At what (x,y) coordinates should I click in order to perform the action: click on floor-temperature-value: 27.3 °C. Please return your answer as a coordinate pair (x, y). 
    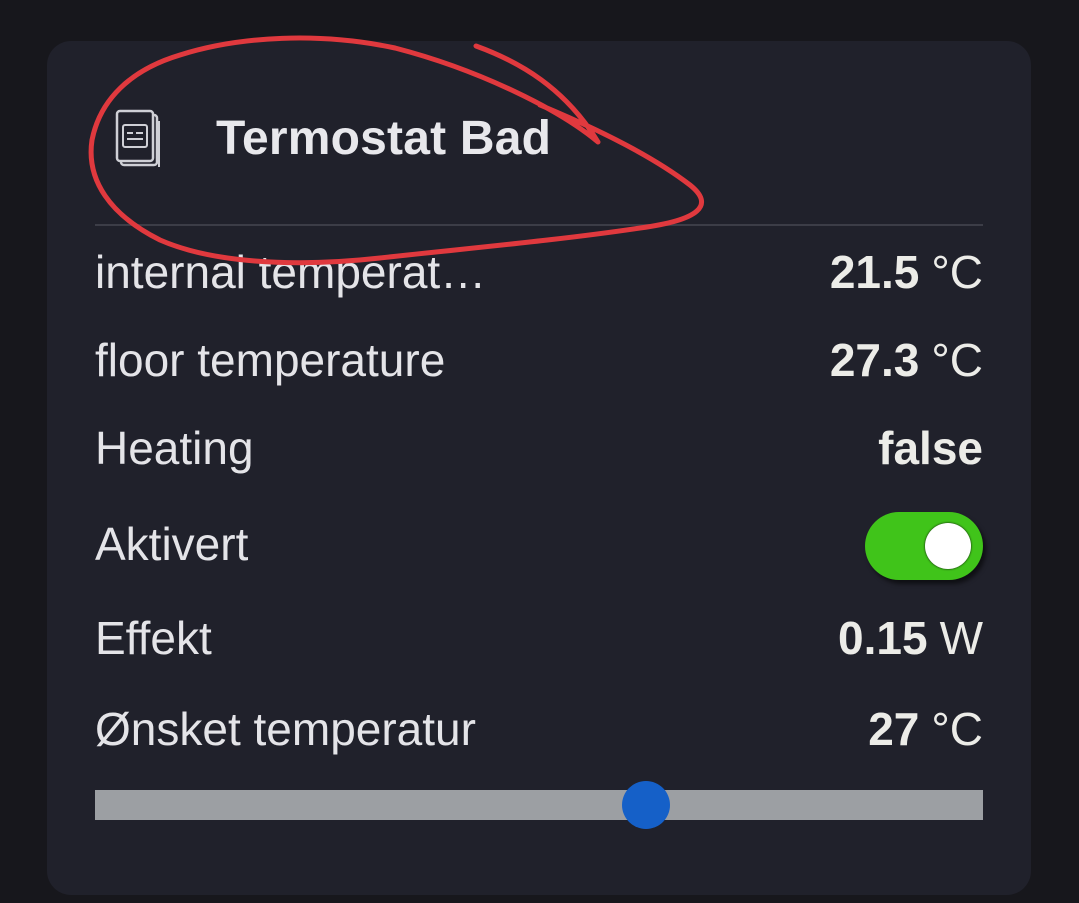
    Looking at the image, I should click on (906, 360).